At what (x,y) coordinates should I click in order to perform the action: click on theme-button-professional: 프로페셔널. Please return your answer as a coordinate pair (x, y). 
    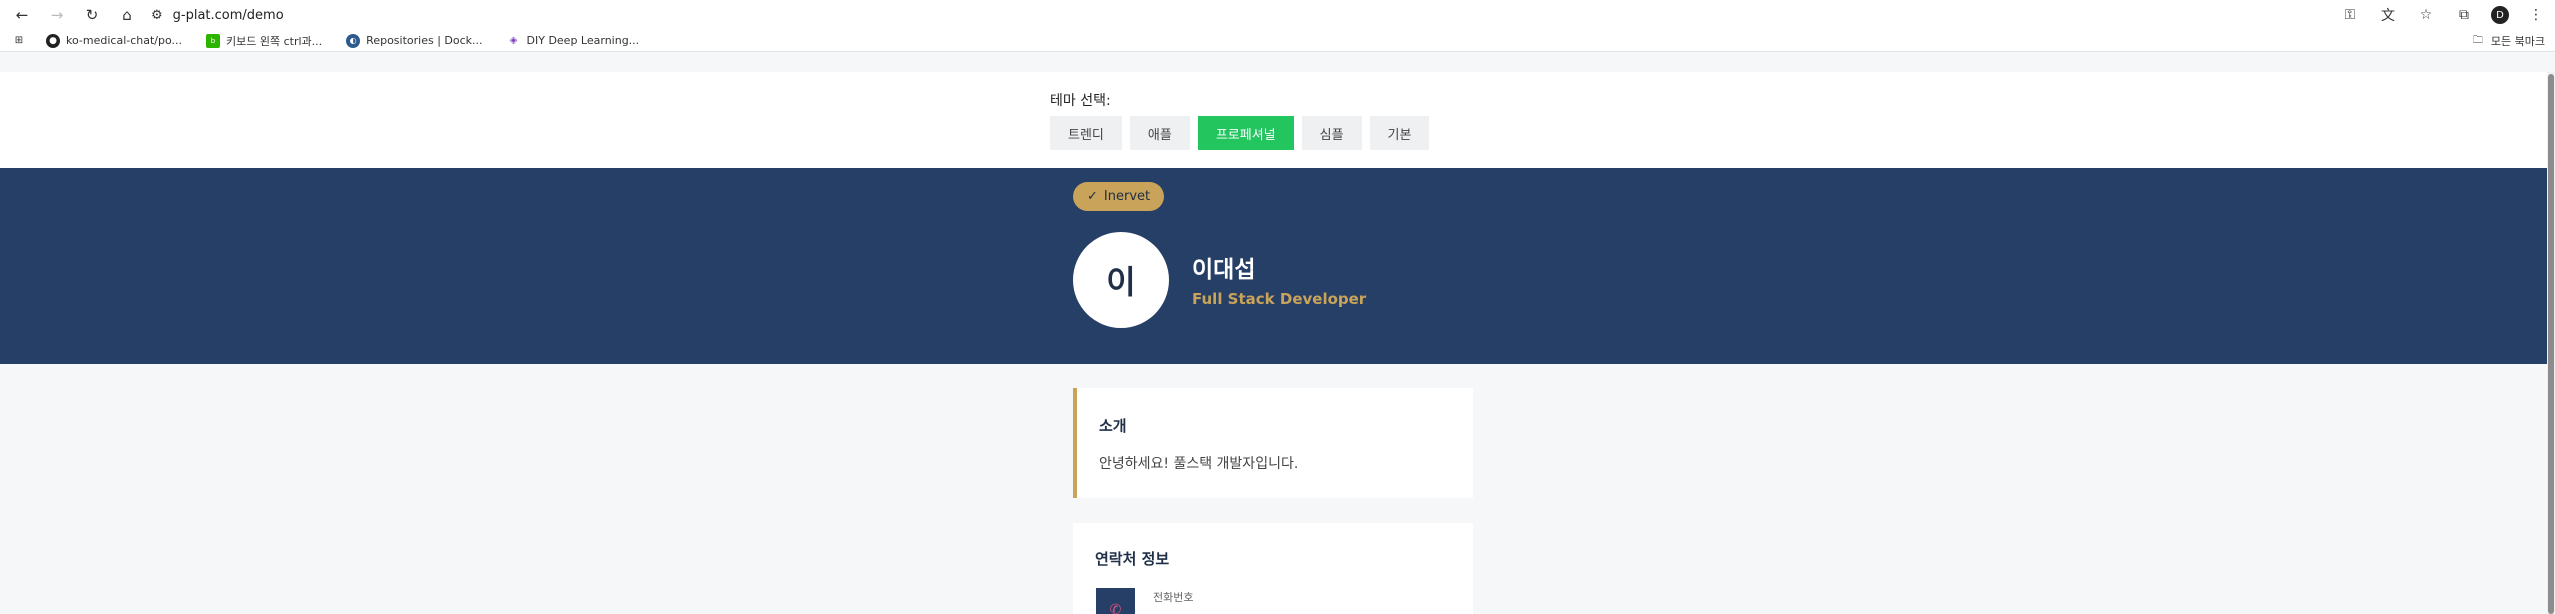
    Looking at the image, I should click on (1245, 133).